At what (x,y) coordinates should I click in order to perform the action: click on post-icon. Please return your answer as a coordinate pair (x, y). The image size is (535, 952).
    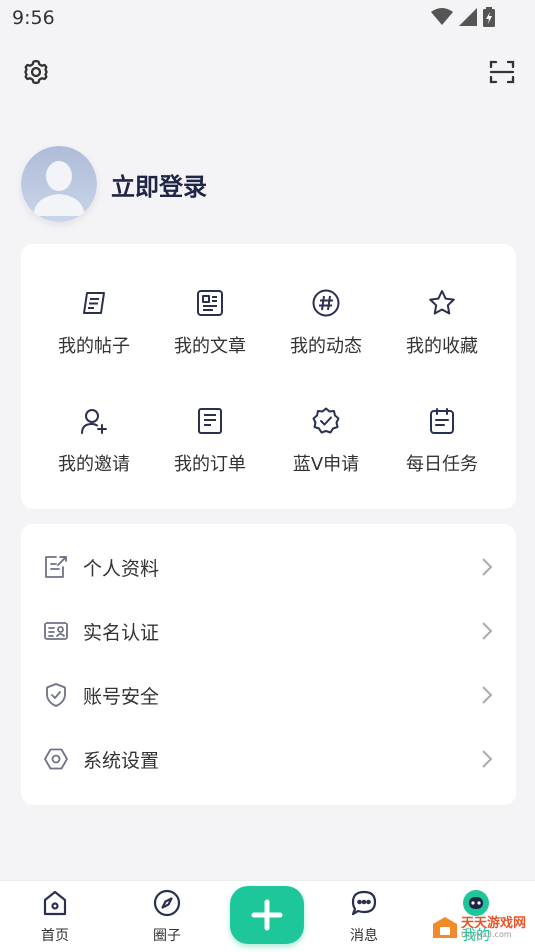
    Looking at the image, I should click on (94, 303).